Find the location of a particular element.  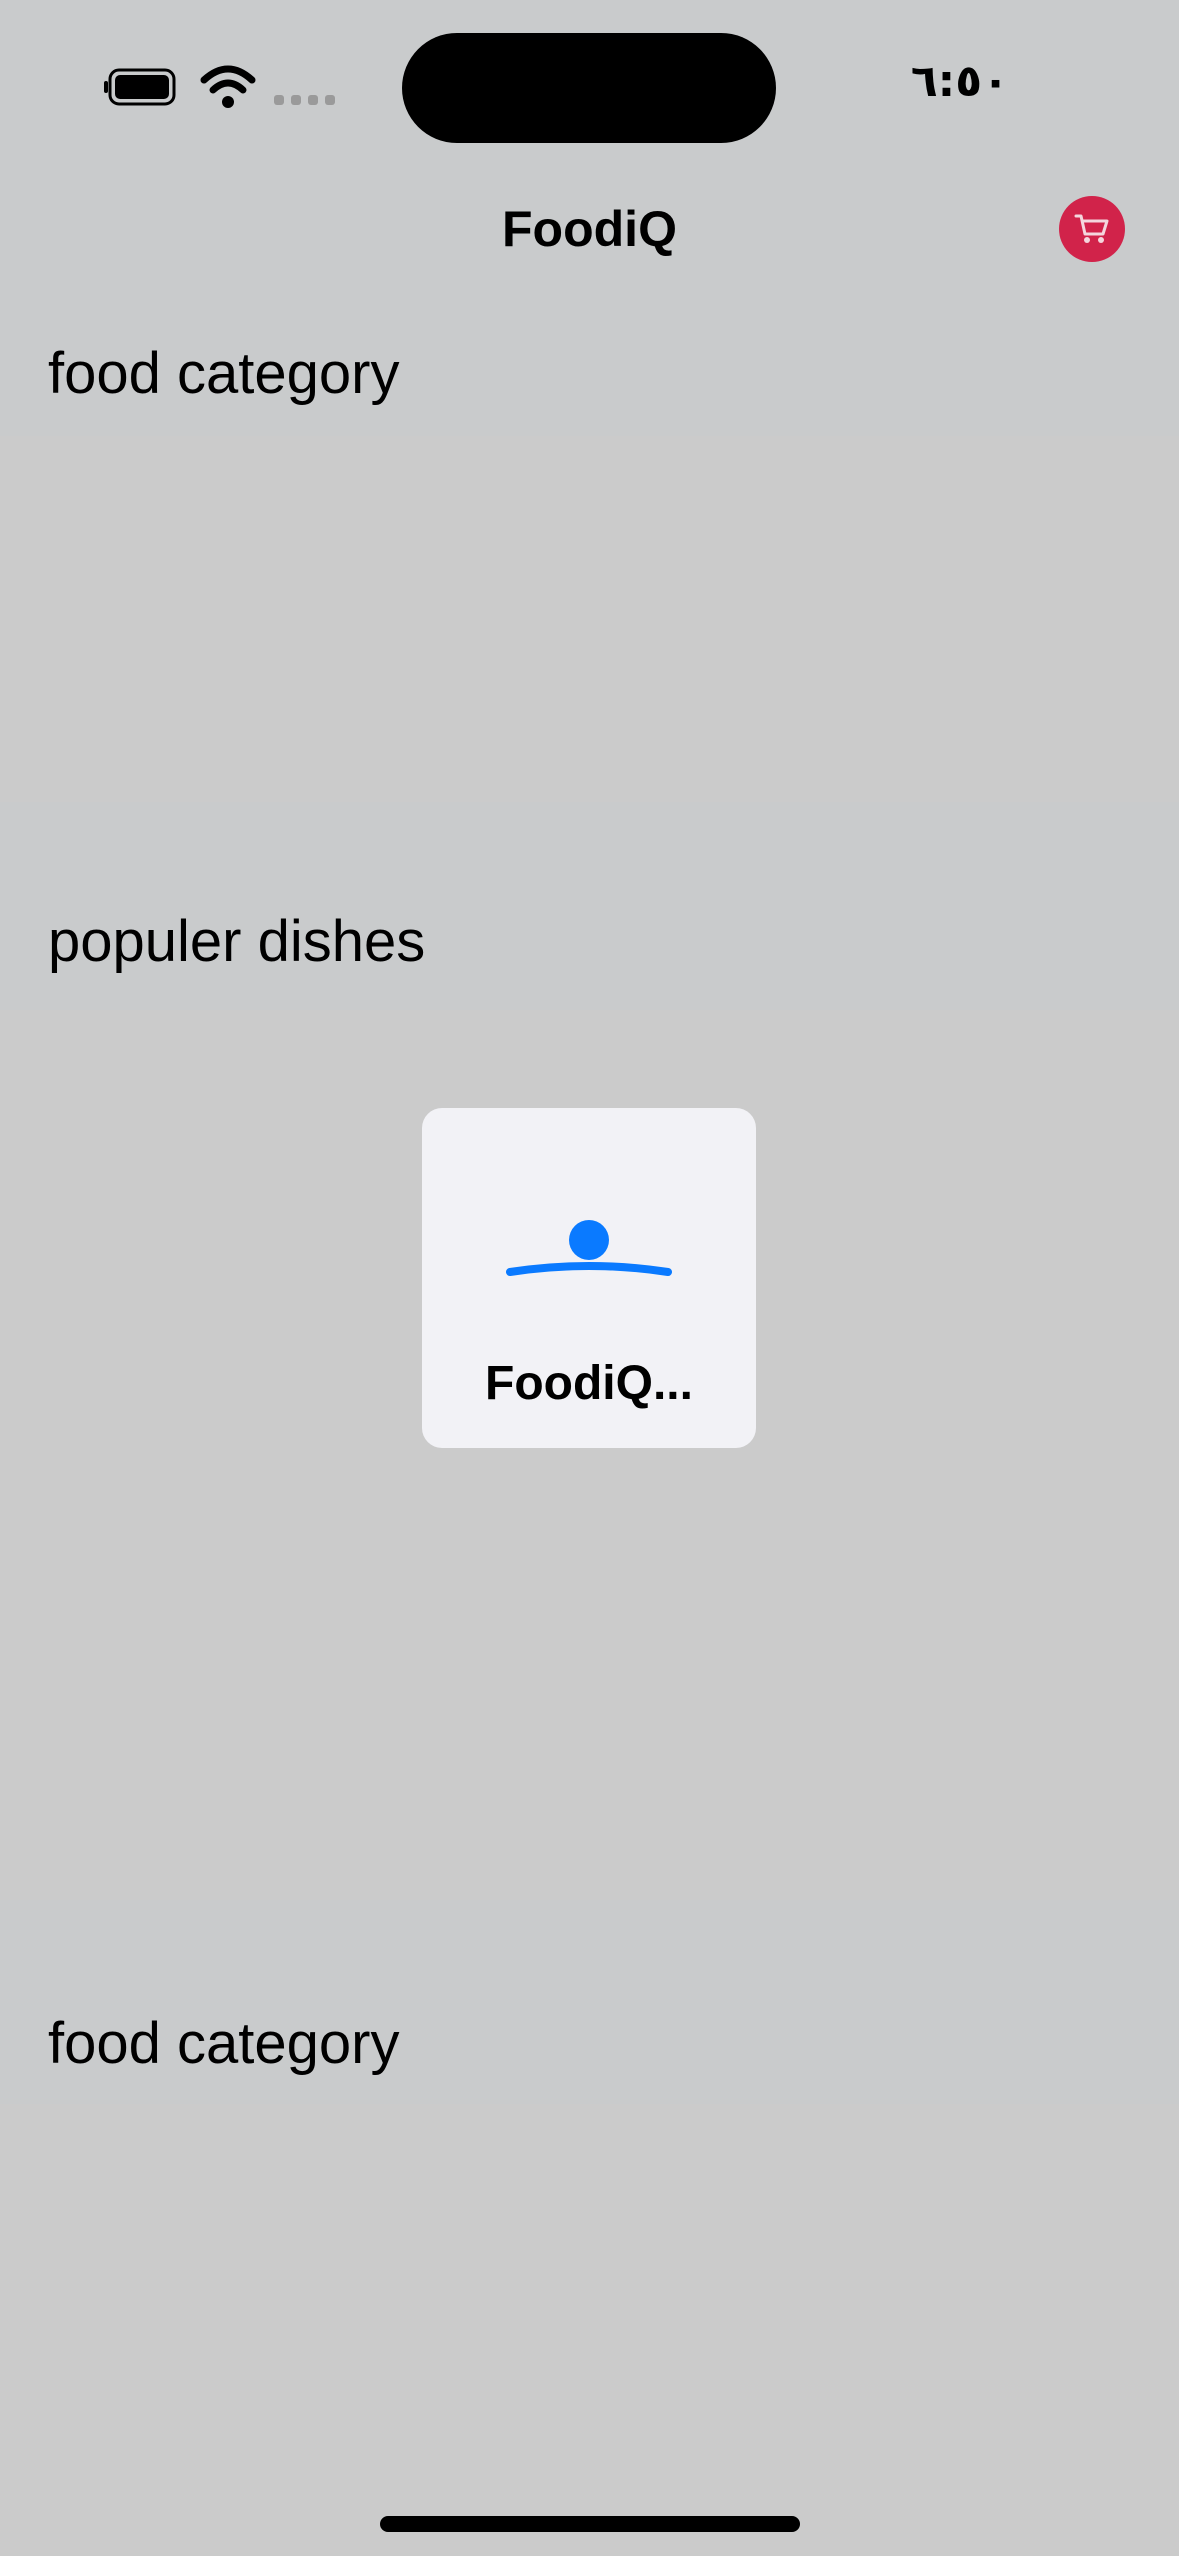

section-title-popular-dishes: populer dishes is located at coordinates (237, 941).